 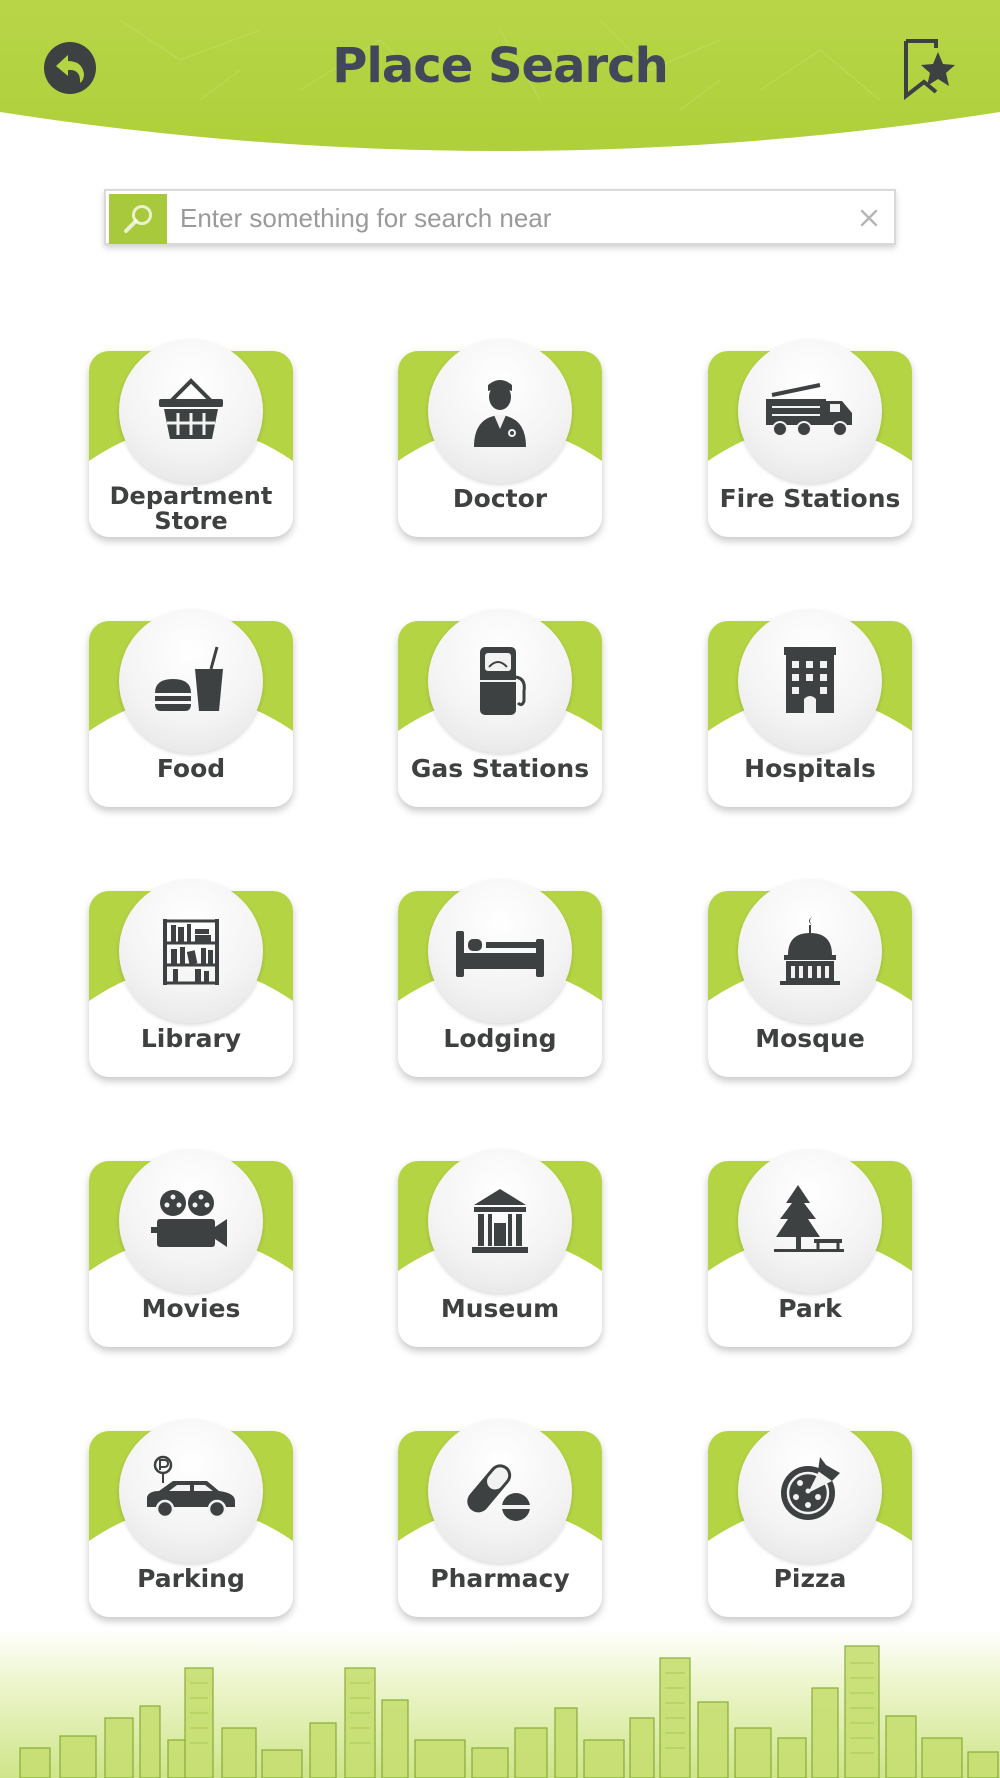 I want to click on category-pharmacy: Pharmacy, so click(x=500, y=1518).